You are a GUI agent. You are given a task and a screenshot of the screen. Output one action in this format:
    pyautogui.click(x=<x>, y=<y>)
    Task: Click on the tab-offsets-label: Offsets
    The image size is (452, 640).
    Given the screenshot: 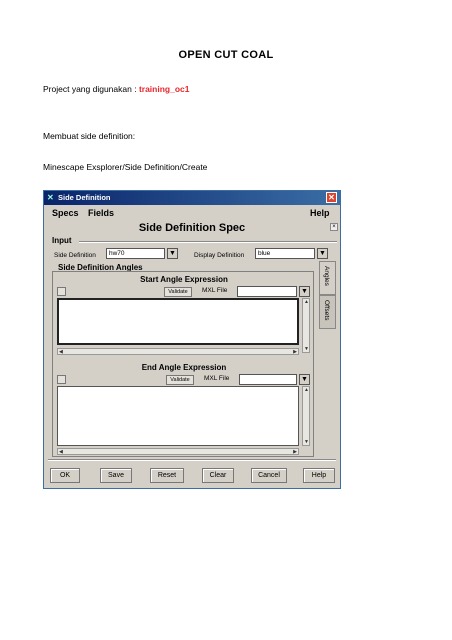 What is the action you would take?
    pyautogui.click(x=326, y=310)
    